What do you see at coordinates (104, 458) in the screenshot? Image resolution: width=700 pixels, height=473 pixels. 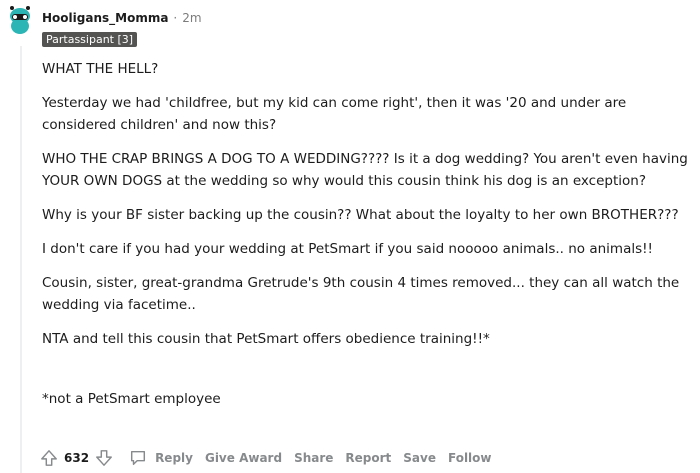 I see `downvote-arrow-icon` at bounding box center [104, 458].